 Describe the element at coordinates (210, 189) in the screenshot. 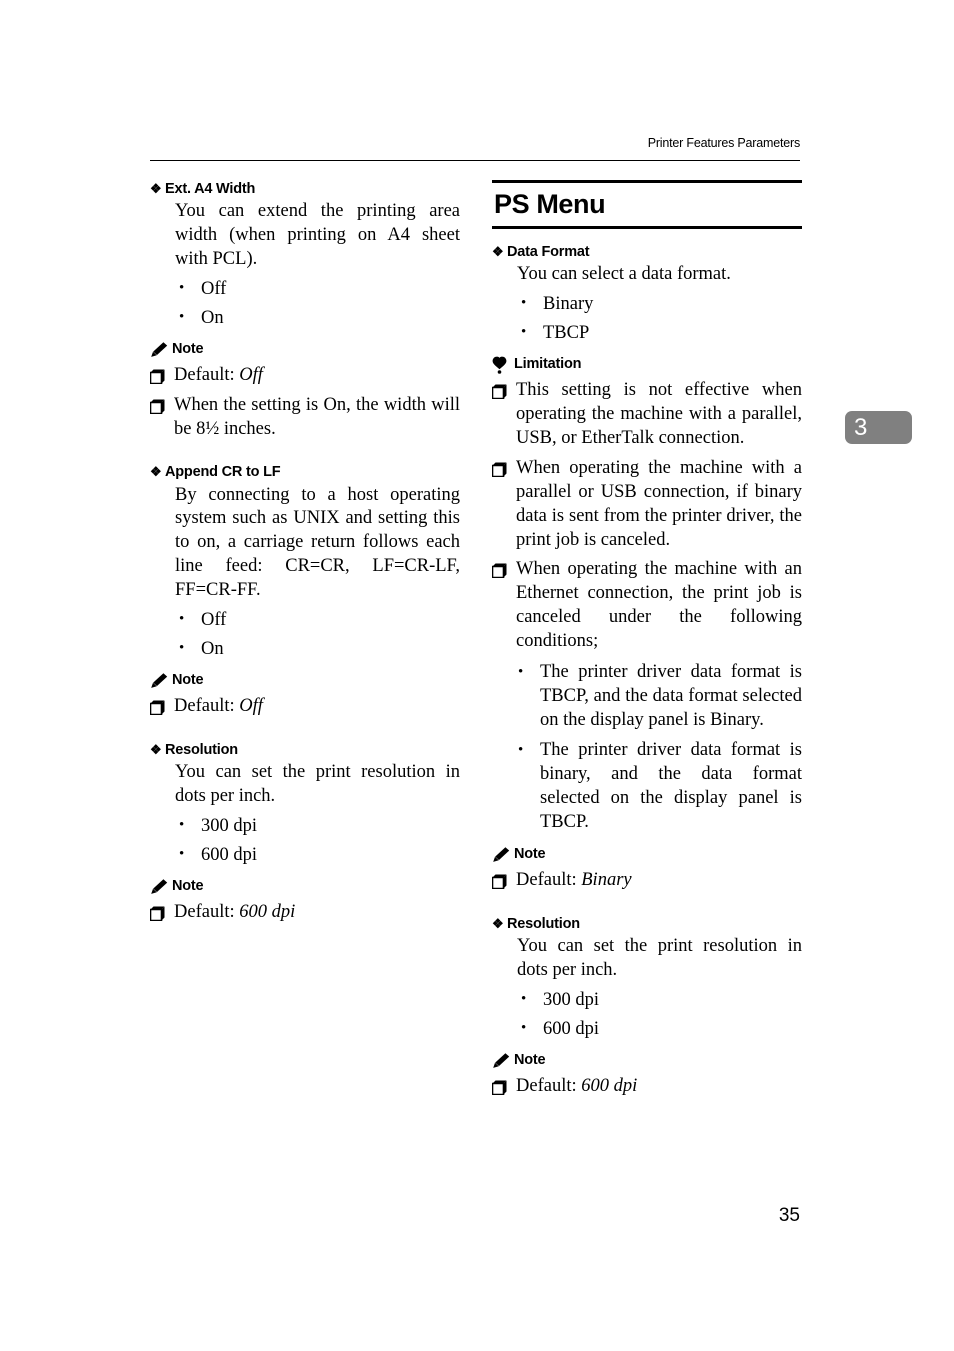

I see `section-title: Ext. A4 Width` at that location.